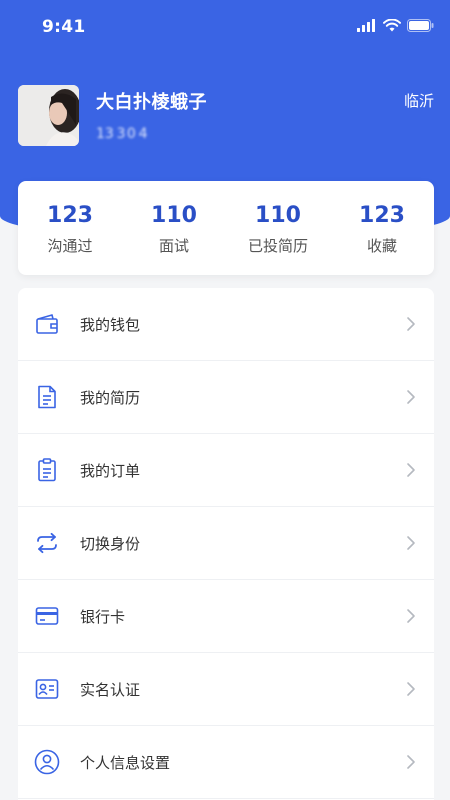 The width and height of the screenshot is (450, 800). What do you see at coordinates (366, 25) in the screenshot?
I see `signal-icon` at bounding box center [366, 25].